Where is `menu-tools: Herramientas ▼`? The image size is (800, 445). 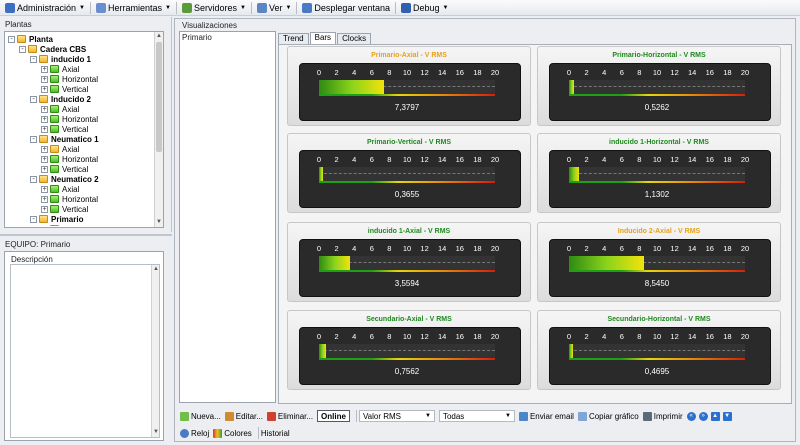 menu-tools: Herramientas ▼ is located at coordinates (133, 8).